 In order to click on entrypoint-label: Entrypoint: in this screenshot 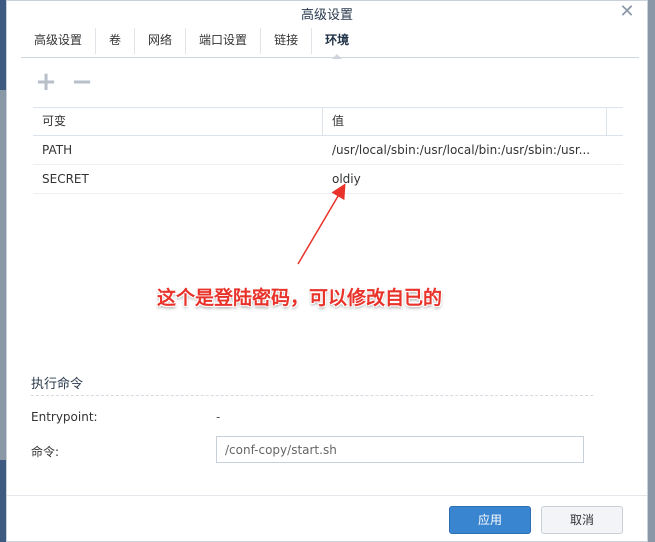, I will do `click(64, 417)`.